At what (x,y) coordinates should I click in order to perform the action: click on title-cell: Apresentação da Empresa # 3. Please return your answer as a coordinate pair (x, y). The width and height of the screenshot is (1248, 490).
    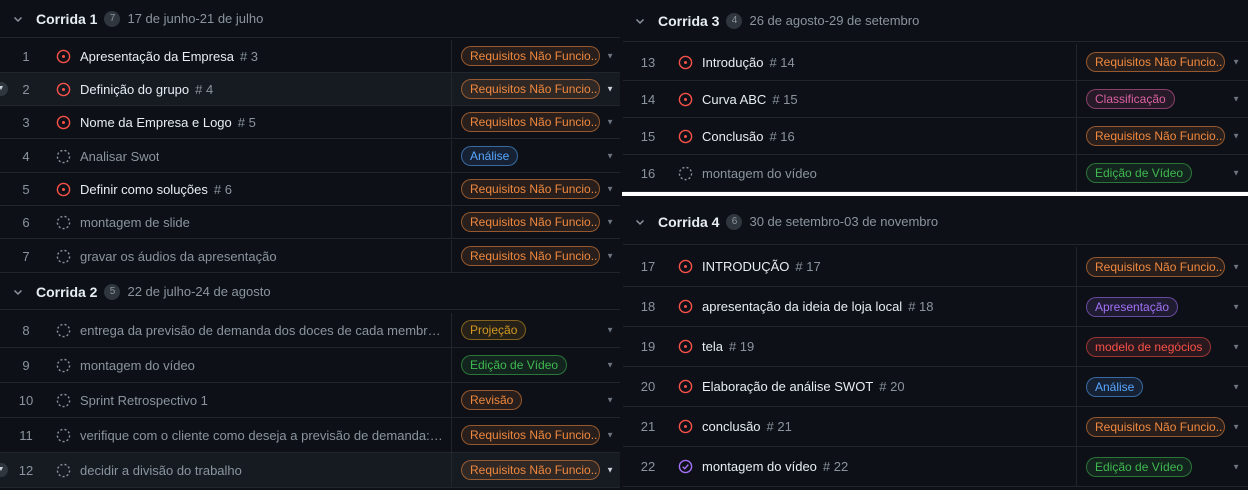
    Looking at the image, I should click on (252, 56).